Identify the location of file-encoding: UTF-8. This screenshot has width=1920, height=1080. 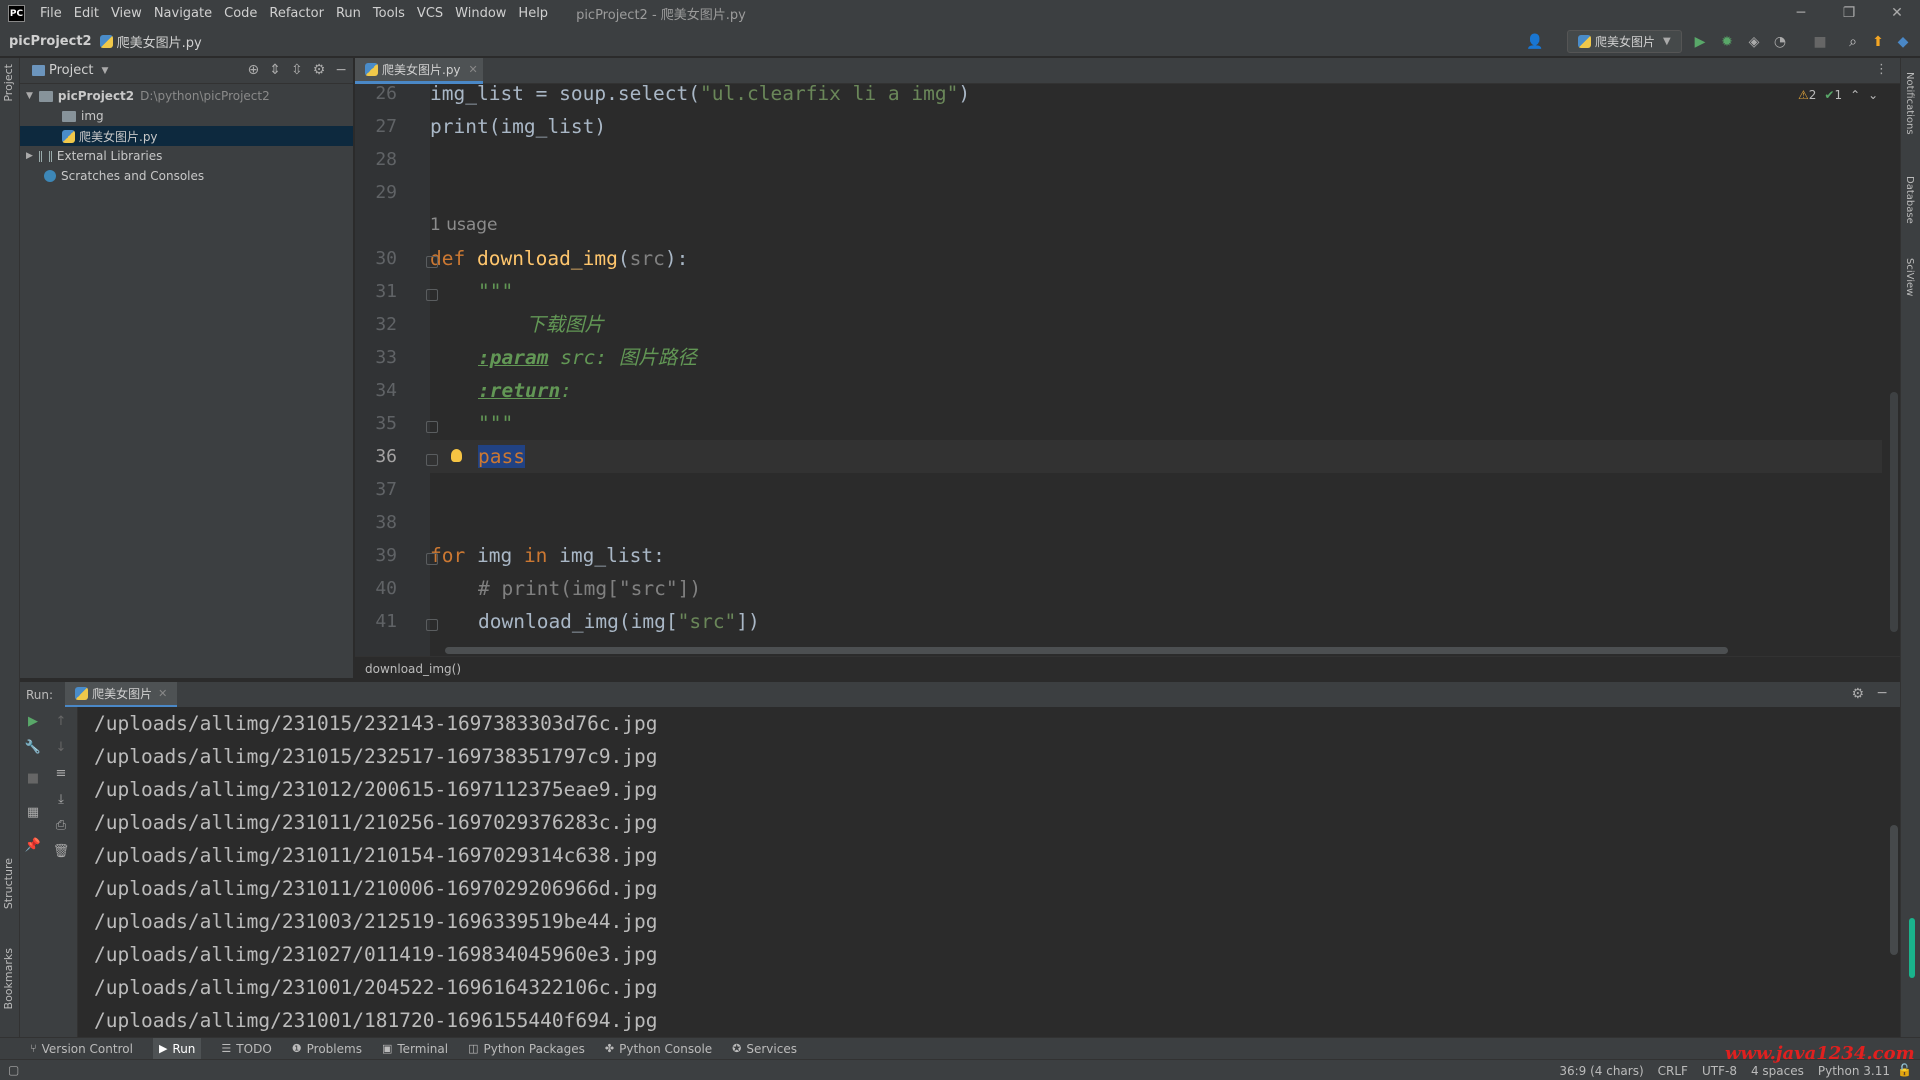
(1719, 1071).